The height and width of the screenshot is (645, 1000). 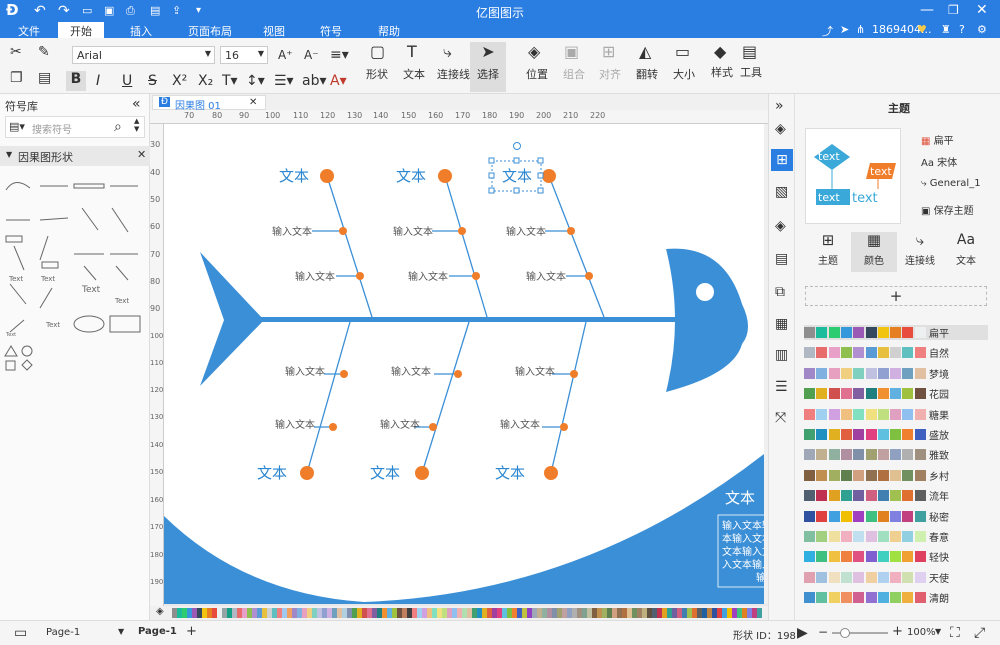 I want to click on library-section-header: ▼ 因果图形状 ✕, so click(x=75, y=156).